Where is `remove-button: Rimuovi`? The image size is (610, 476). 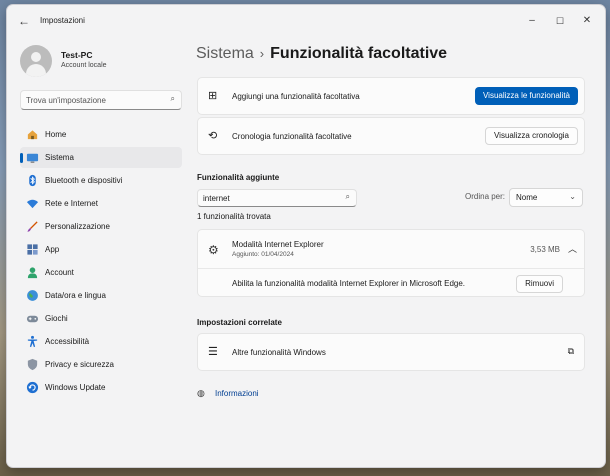
remove-button: Rimuovi is located at coordinates (539, 284).